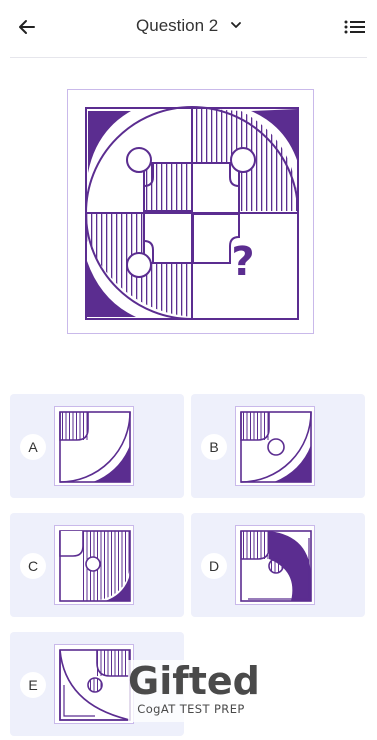  Describe the element at coordinates (94, 565) in the screenshot. I see `option-c-figure` at that location.